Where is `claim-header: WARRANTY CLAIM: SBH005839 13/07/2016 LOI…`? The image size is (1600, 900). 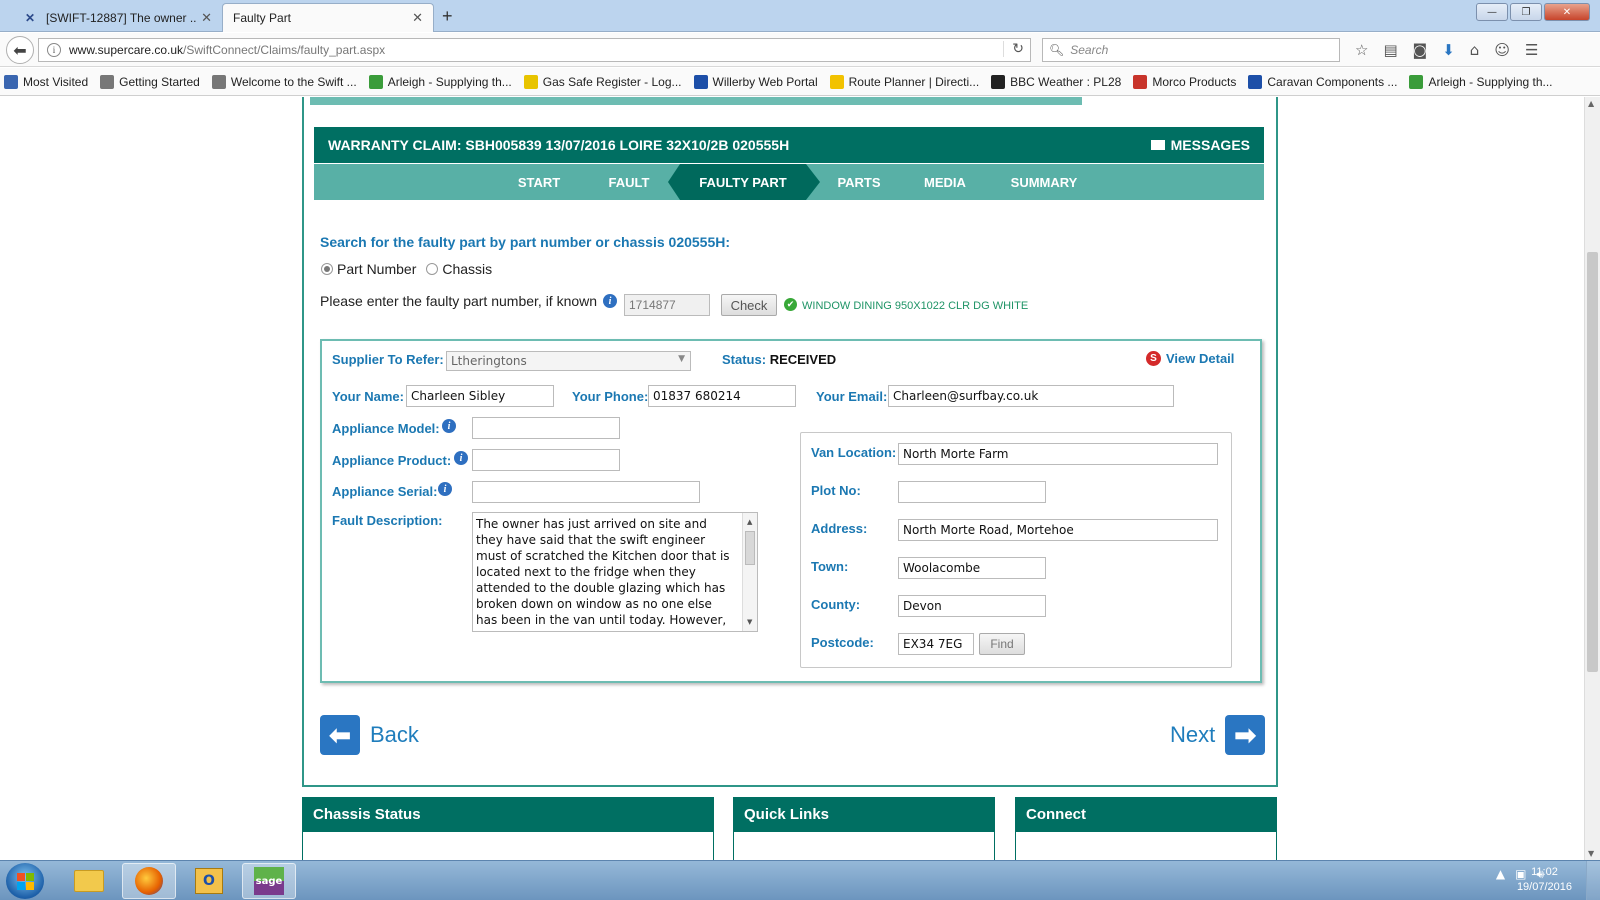 claim-header: WARRANTY CLAIM: SBH005839 13/07/2016 LOI… is located at coordinates (789, 145).